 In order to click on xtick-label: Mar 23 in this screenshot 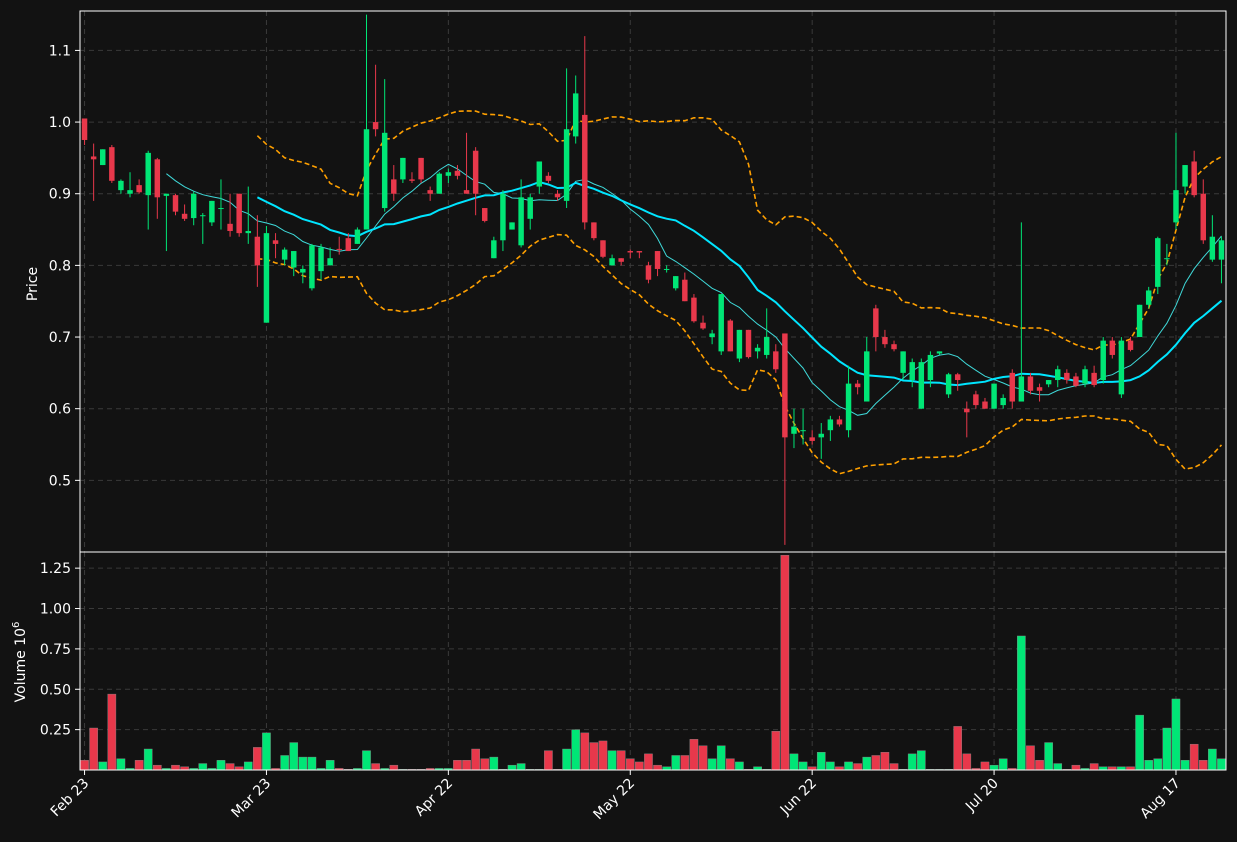, I will do `click(252, 799)`.